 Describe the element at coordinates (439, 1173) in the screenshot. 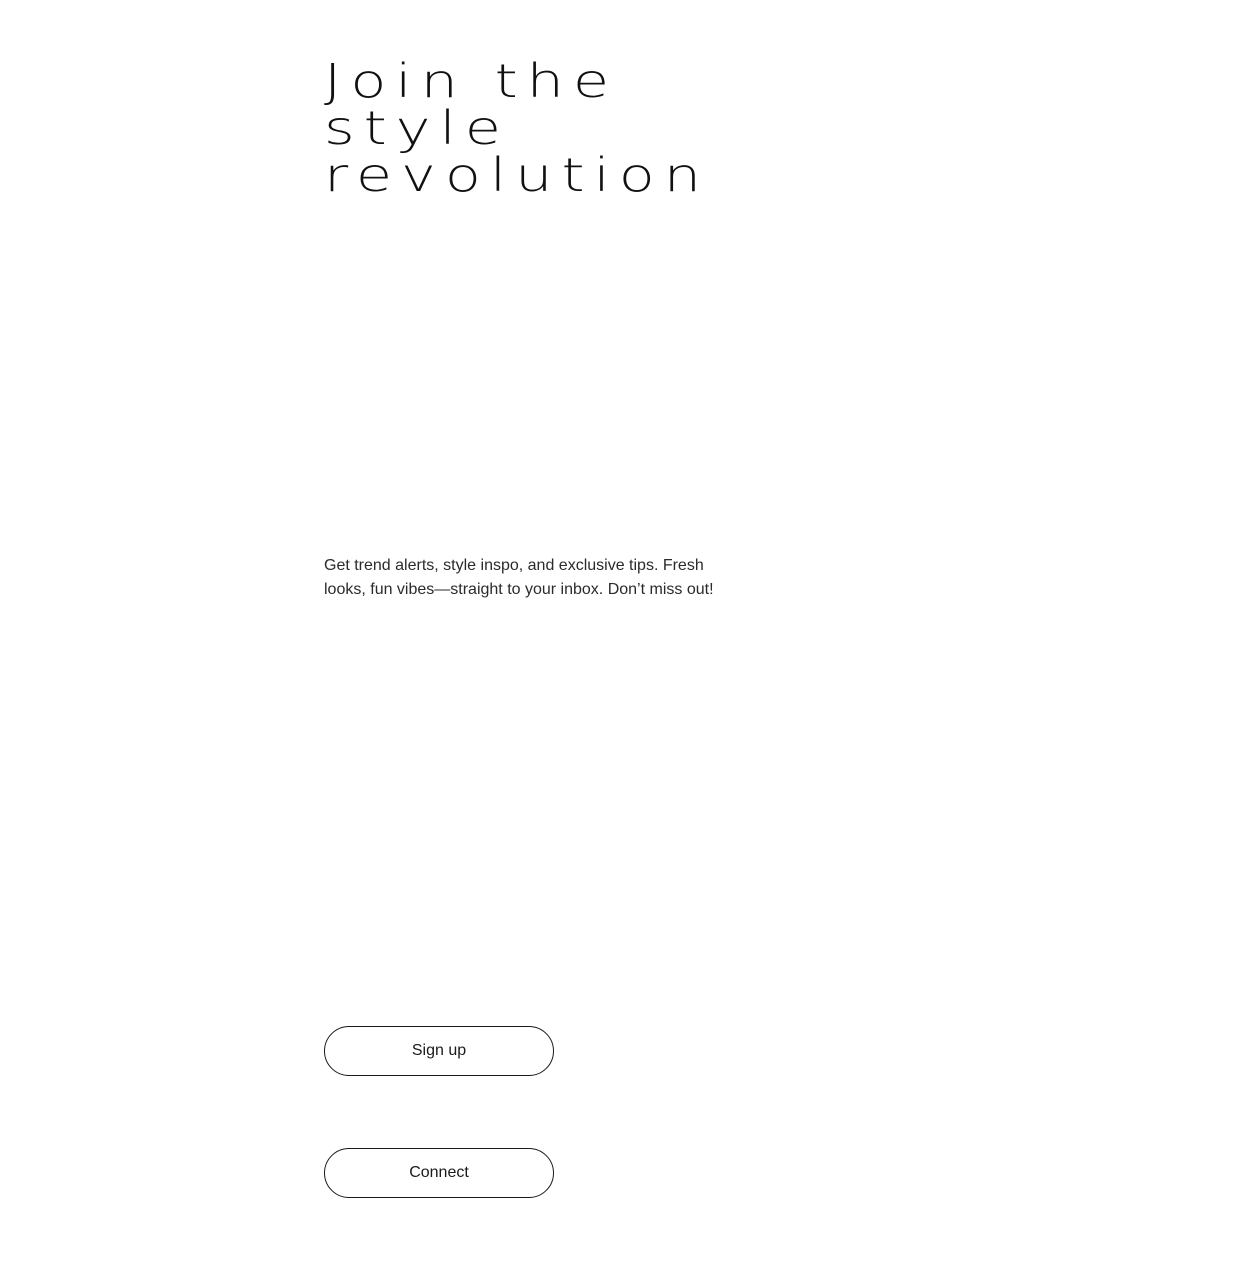

I see `connect-button: Connect` at that location.